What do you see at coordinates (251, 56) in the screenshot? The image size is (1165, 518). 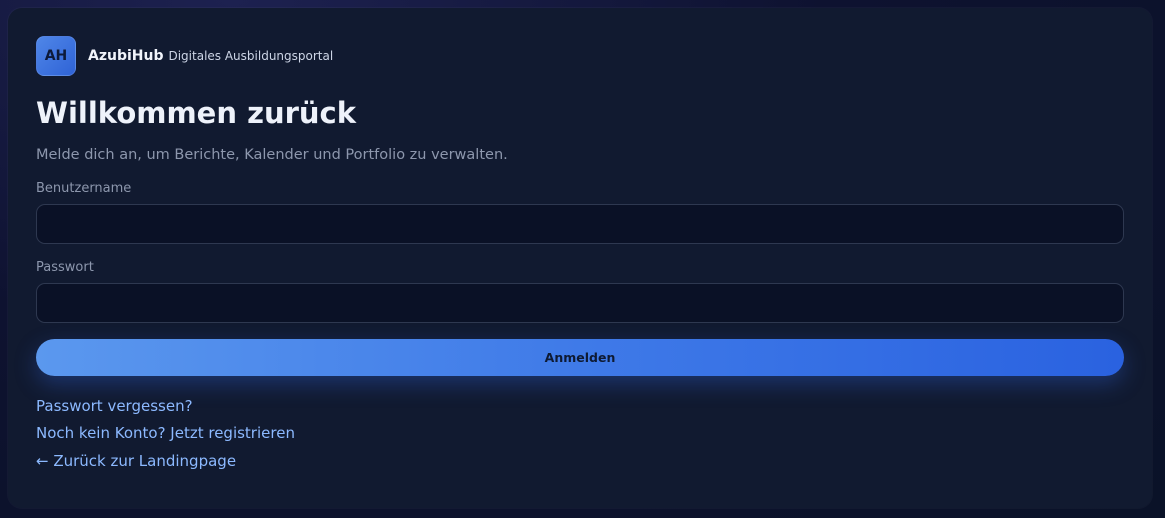 I see `brand-tagline: Digitales Ausbildungsportal` at bounding box center [251, 56].